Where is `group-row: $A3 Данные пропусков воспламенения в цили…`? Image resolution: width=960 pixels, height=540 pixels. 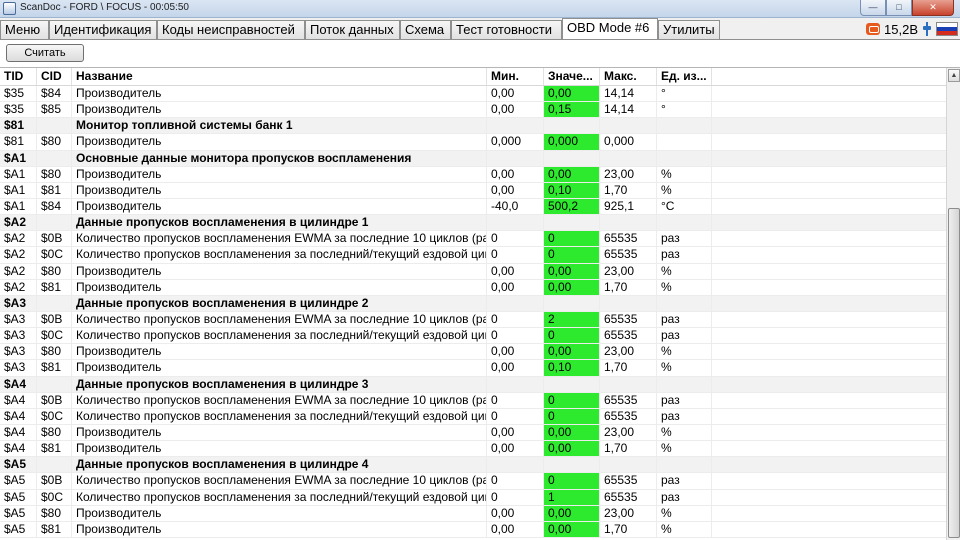
group-row: $A3 Данные пропусков воспламенения в цили… is located at coordinates (473, 303).